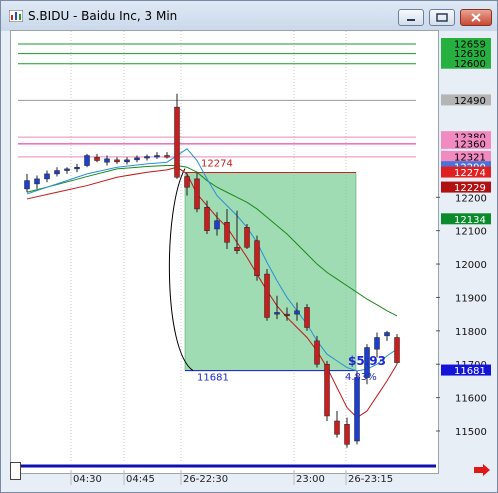 The height and width of the screenshot is (493, 498). I want to click on profit-label: $5.93, so click(367, 361).